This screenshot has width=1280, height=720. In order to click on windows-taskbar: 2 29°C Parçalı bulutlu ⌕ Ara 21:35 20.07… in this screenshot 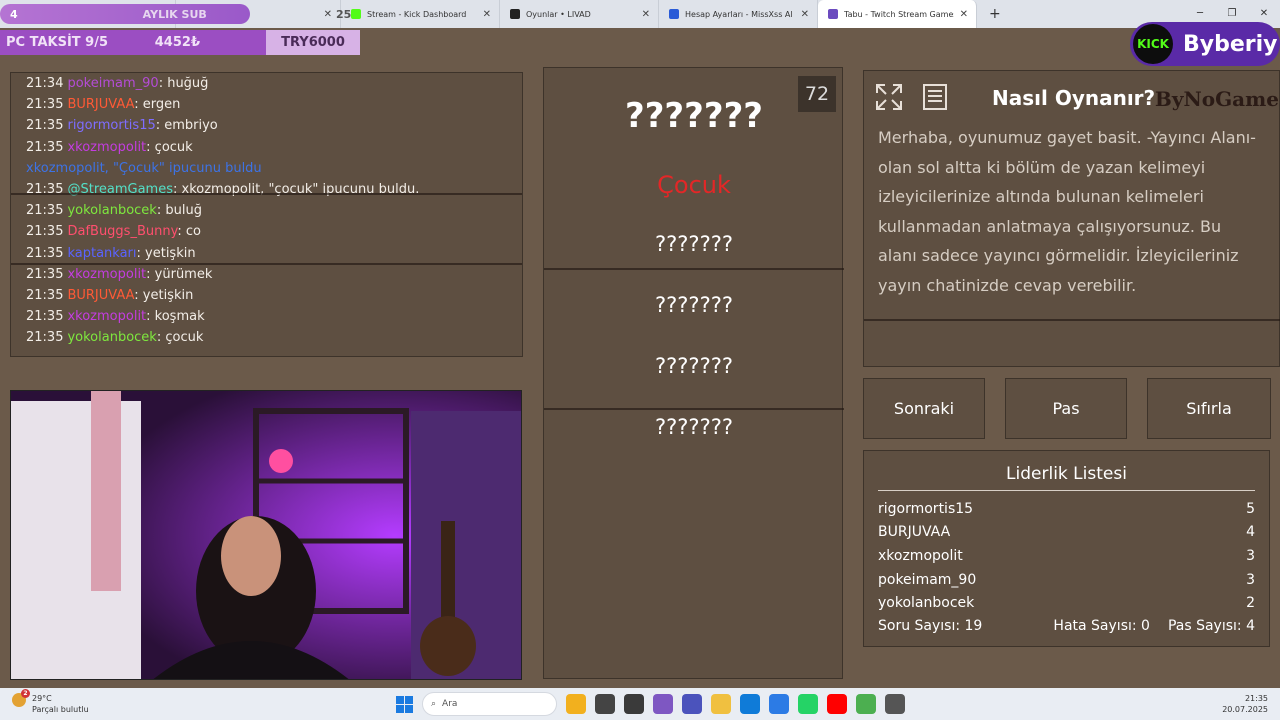, I will do `click(640, 704)`.